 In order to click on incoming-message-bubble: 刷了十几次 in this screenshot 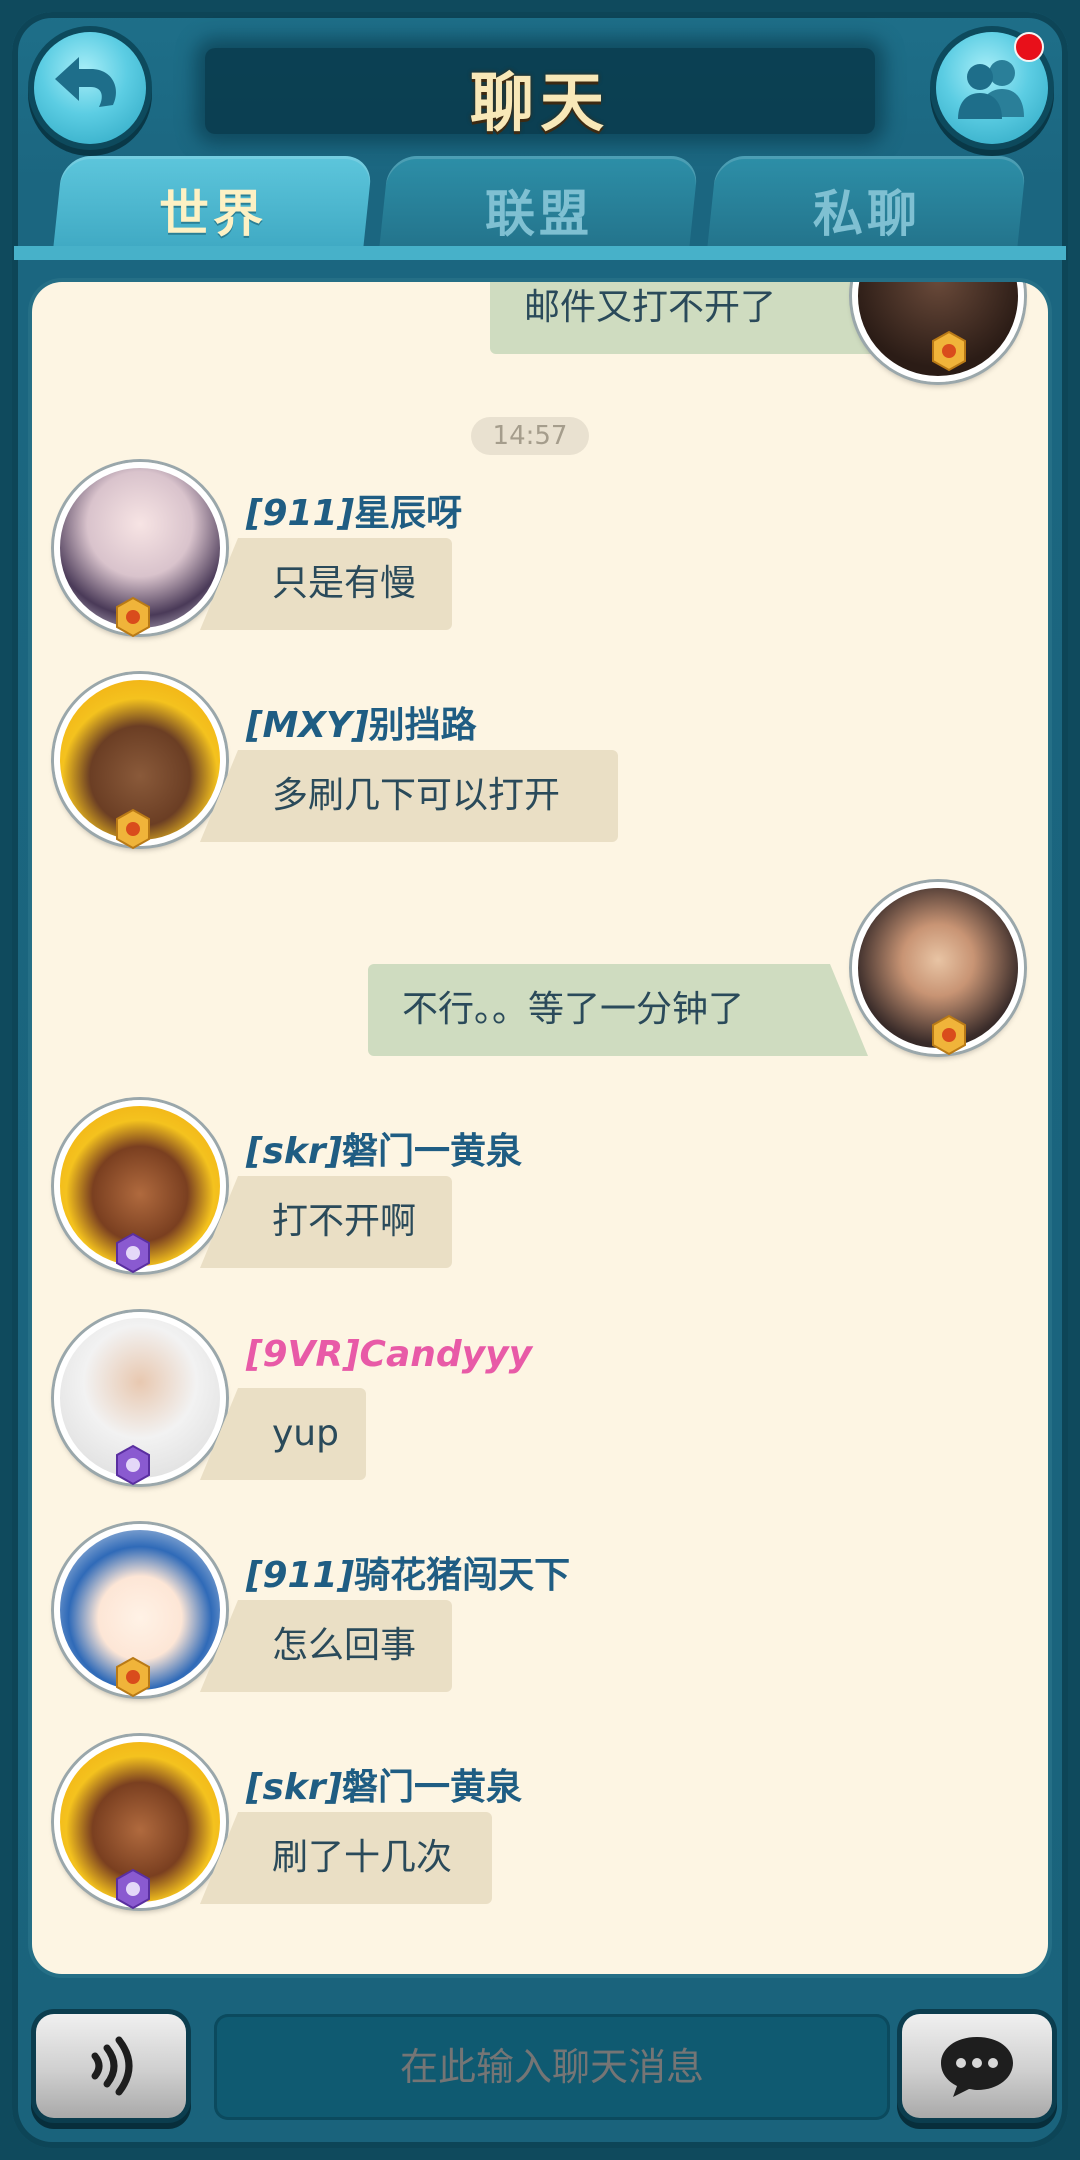, I will do `click(346, 1858)`.